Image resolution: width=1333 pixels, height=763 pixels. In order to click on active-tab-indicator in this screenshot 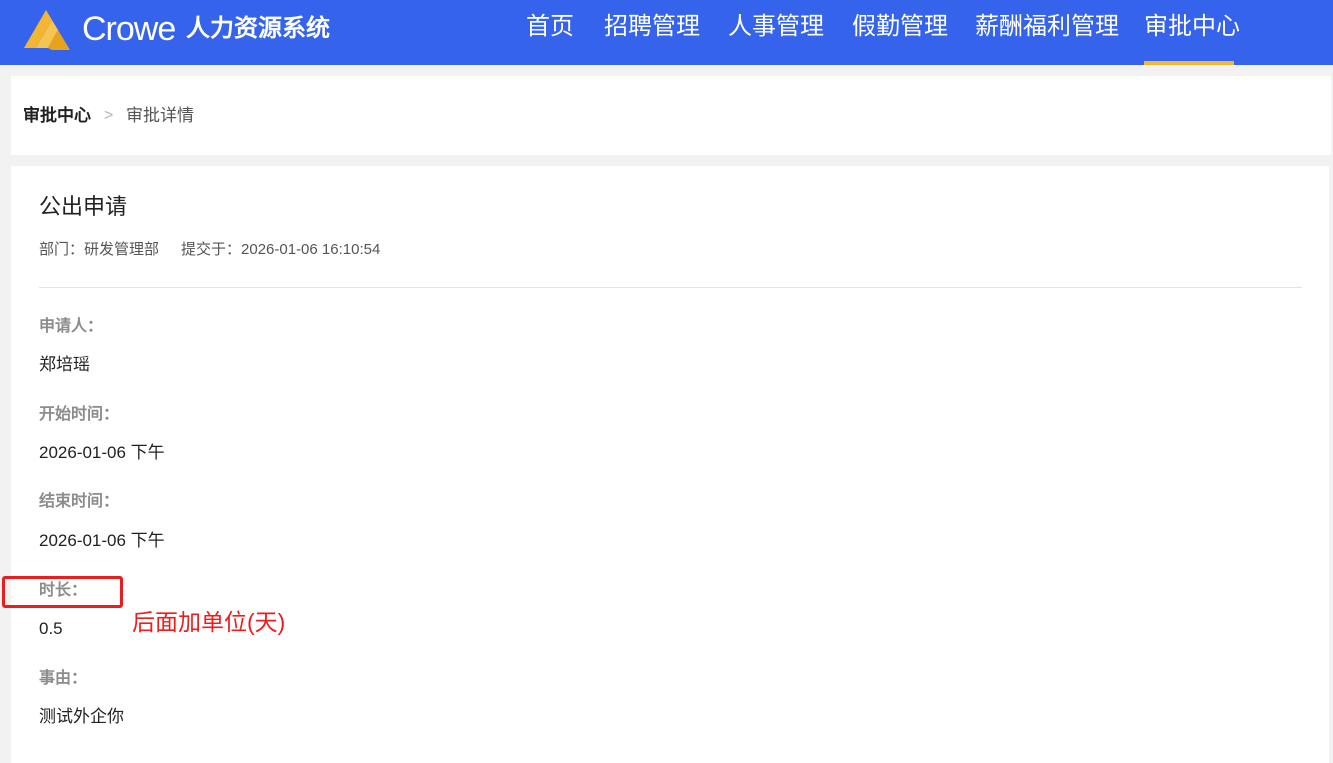, I will do `click(1189, 63)`.